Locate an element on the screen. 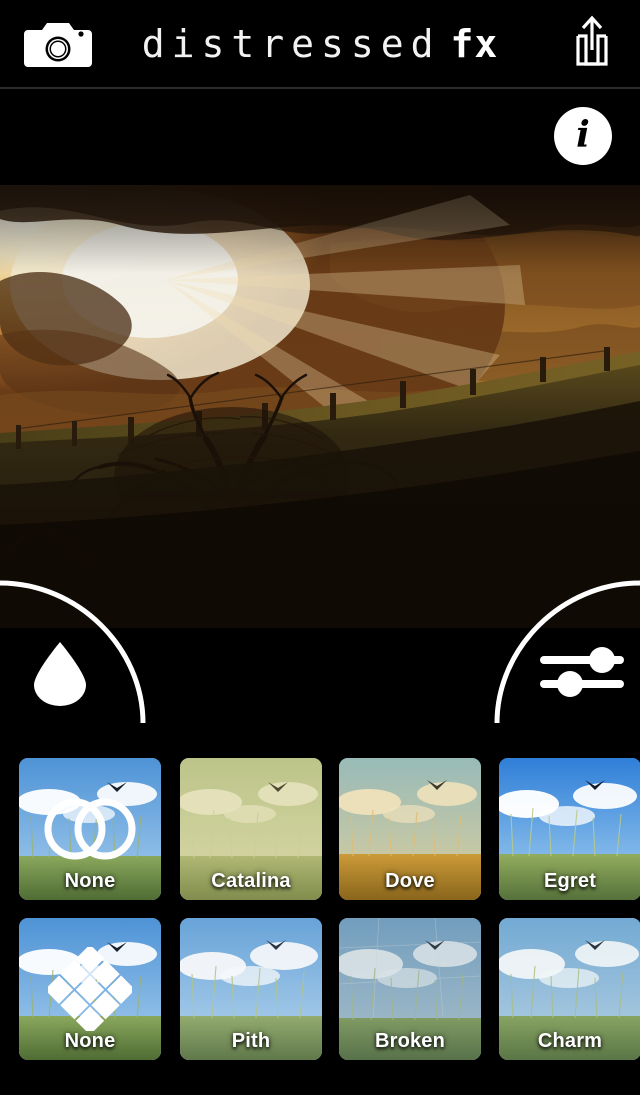 This screenshot has height=1095, width=640. info-label: i is located at coordinates (583, 135).